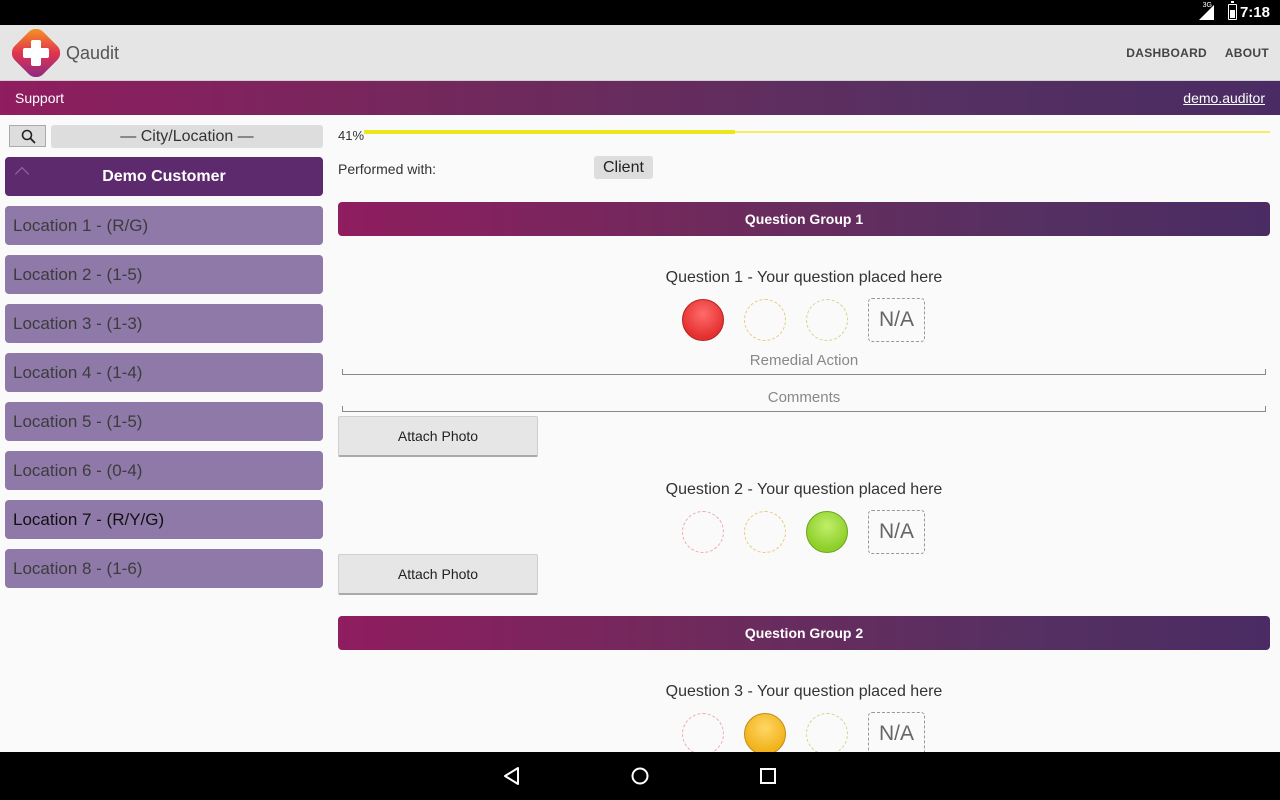  I want to click on remedial-action-input, so click(804, 372).